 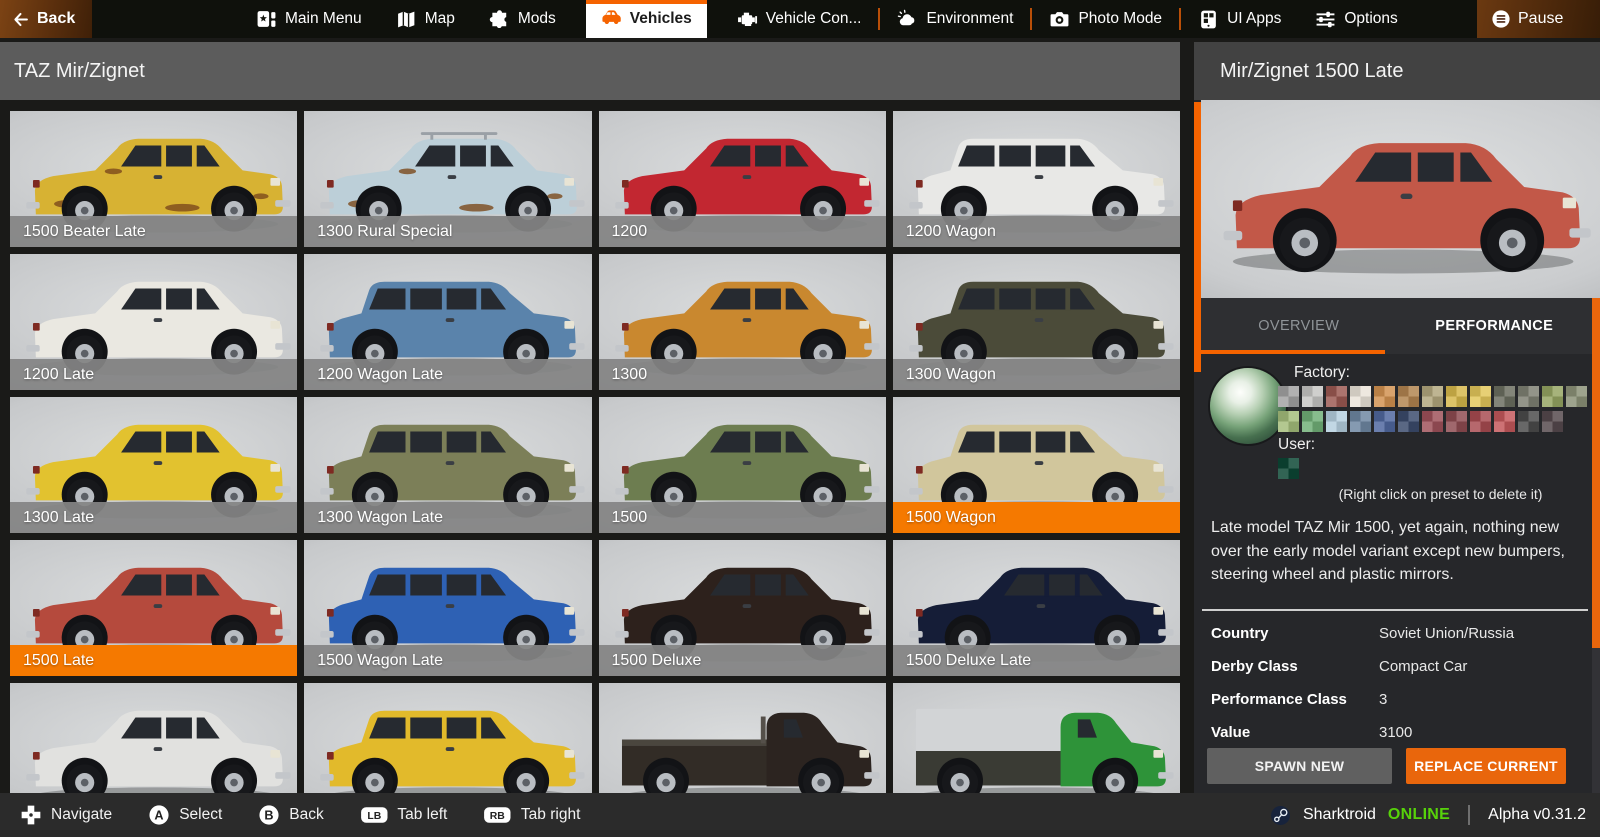 I want to click on spawn-new-button: SPAWN NEW, so click(x=1299, y=766).